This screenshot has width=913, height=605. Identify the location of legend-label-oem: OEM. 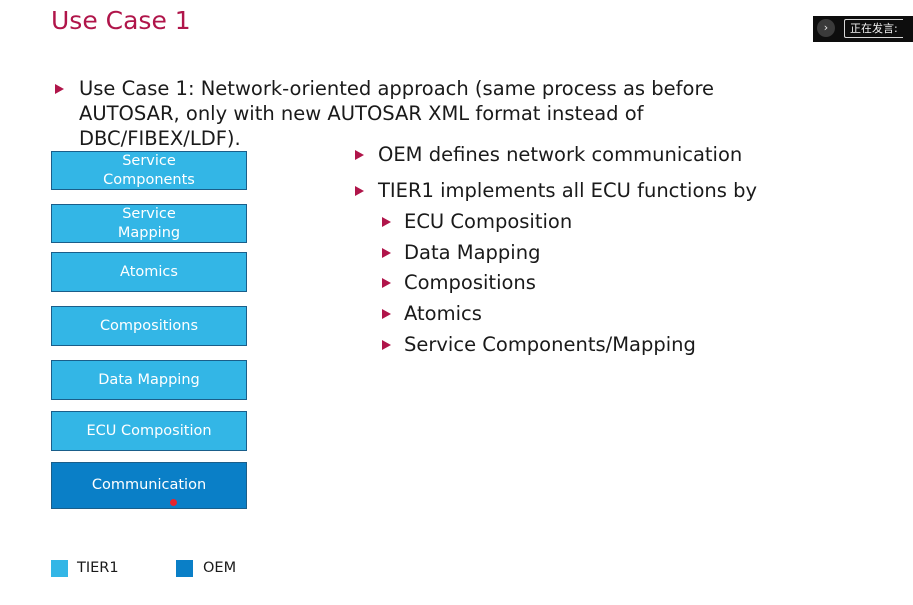
(220, 568).